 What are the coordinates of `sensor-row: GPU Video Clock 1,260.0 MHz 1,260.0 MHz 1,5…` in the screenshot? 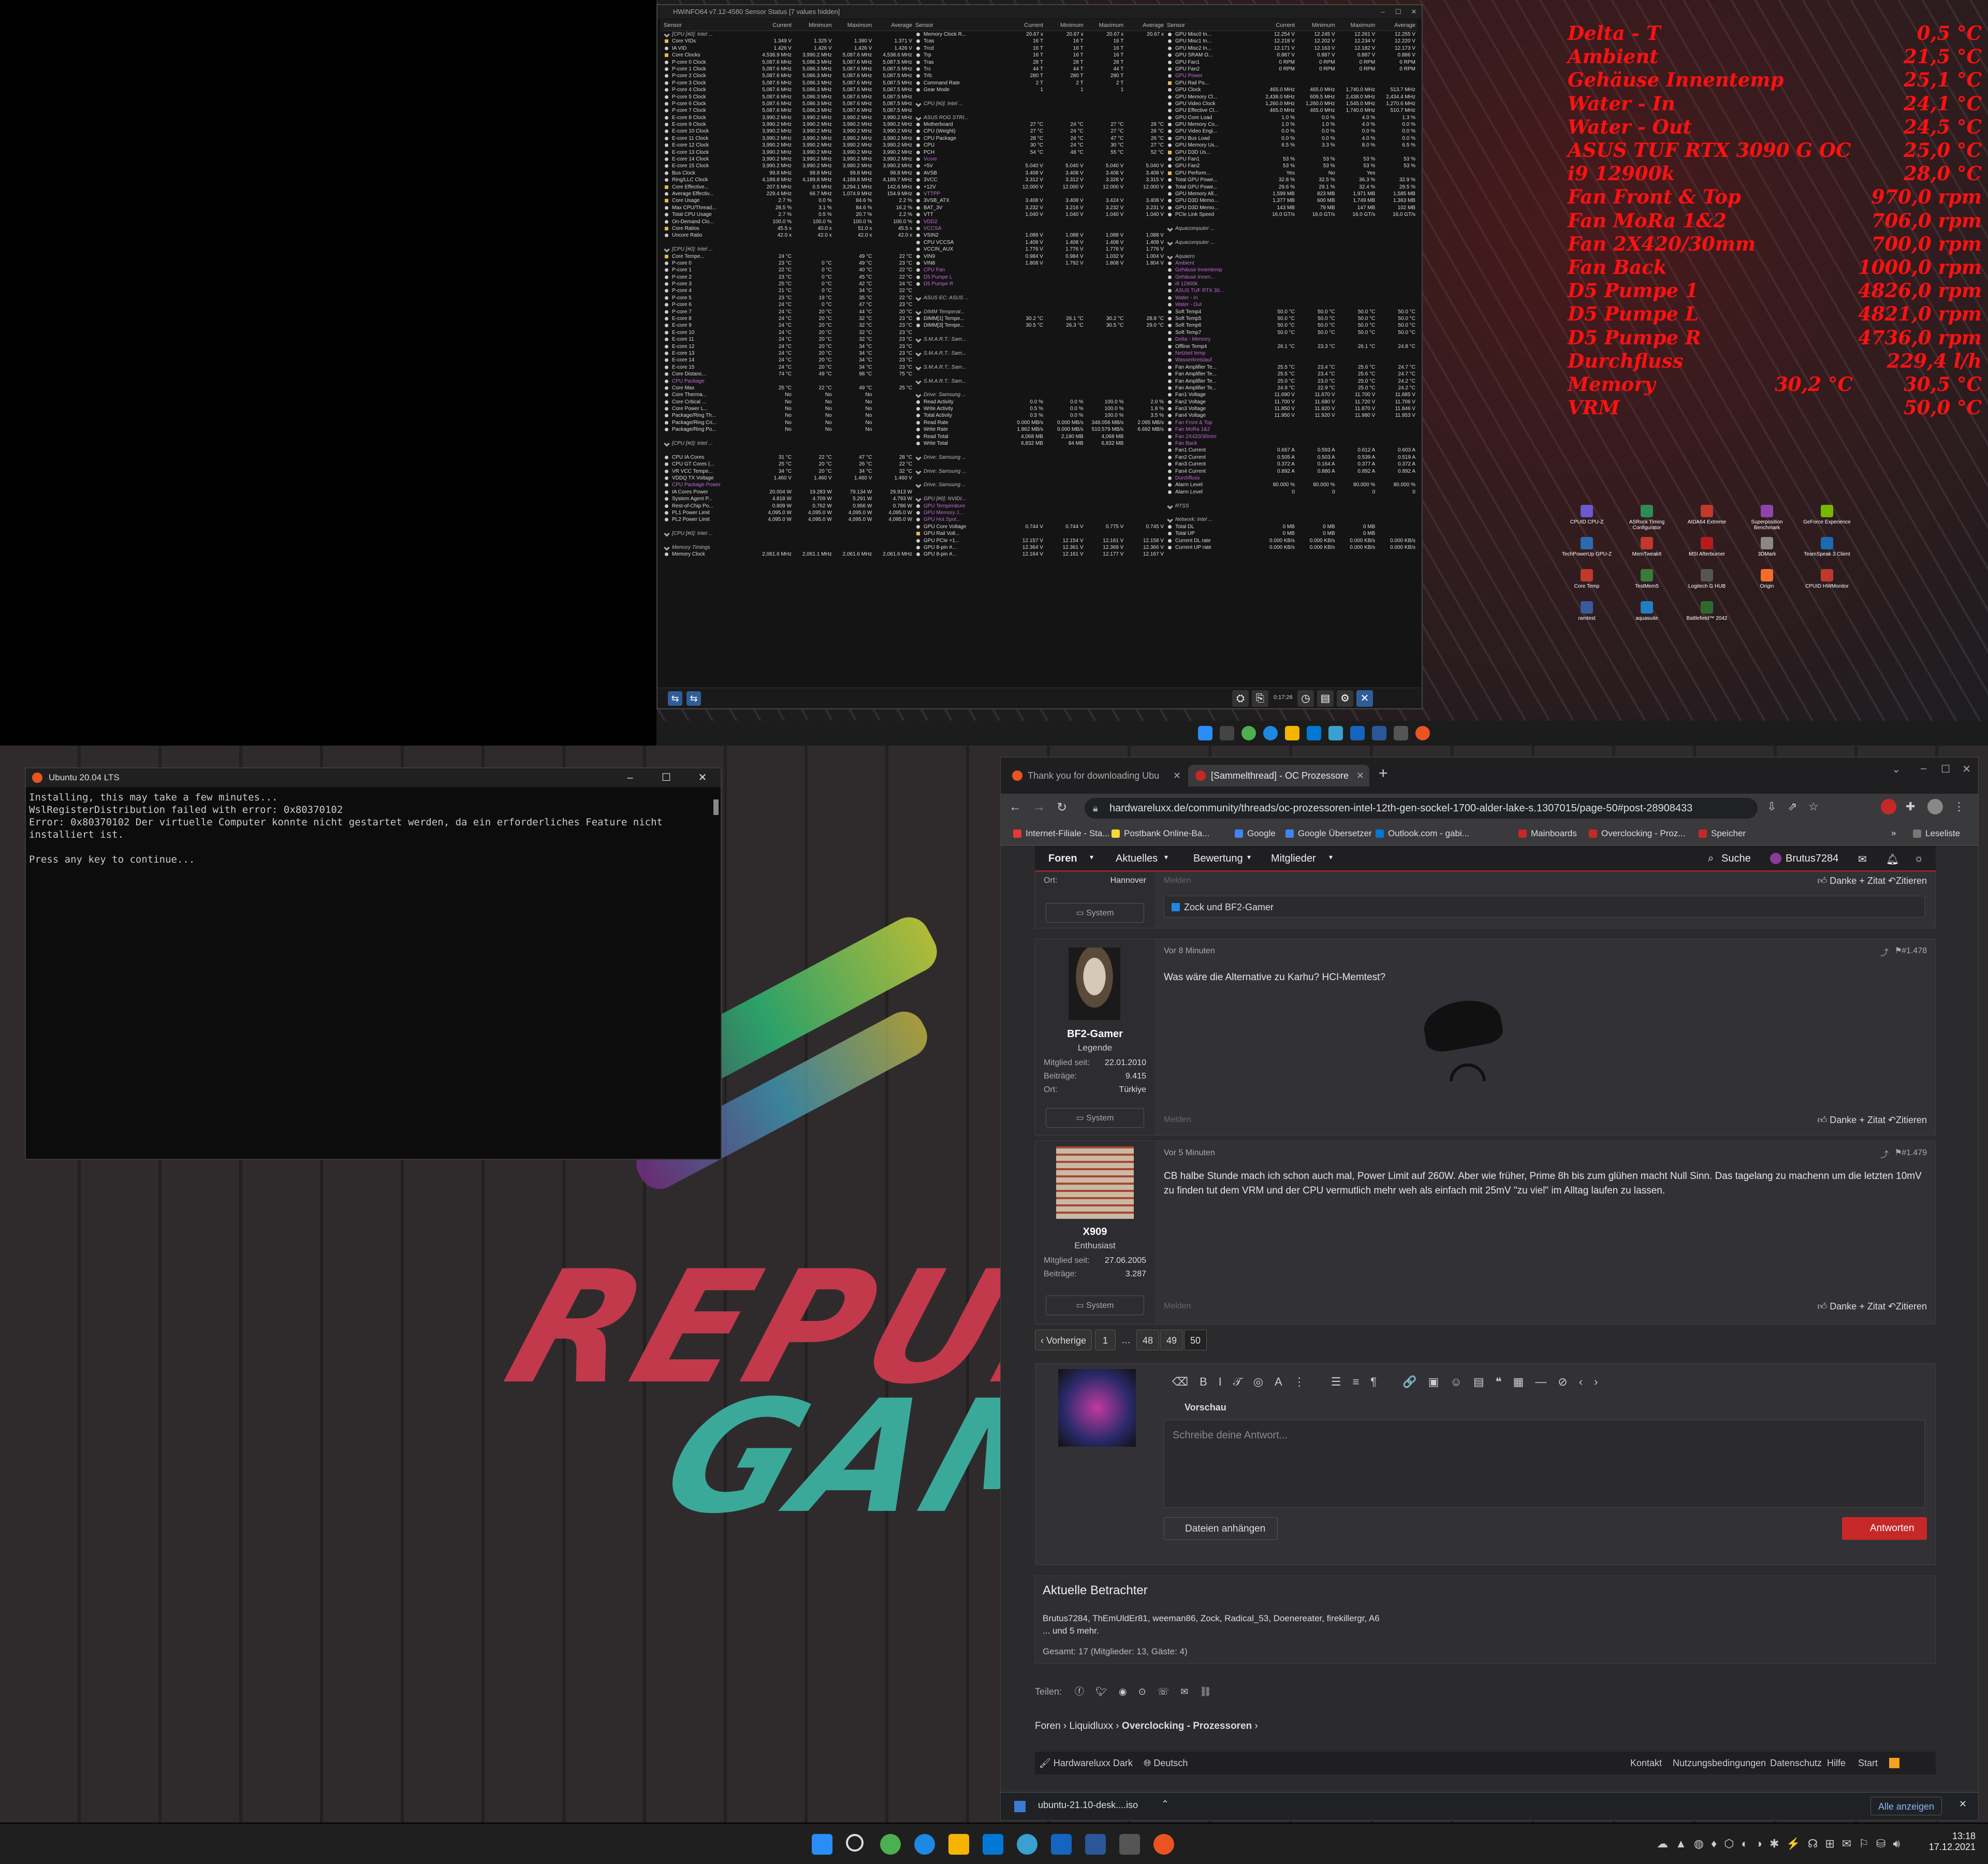 It's located at (1290, 103).